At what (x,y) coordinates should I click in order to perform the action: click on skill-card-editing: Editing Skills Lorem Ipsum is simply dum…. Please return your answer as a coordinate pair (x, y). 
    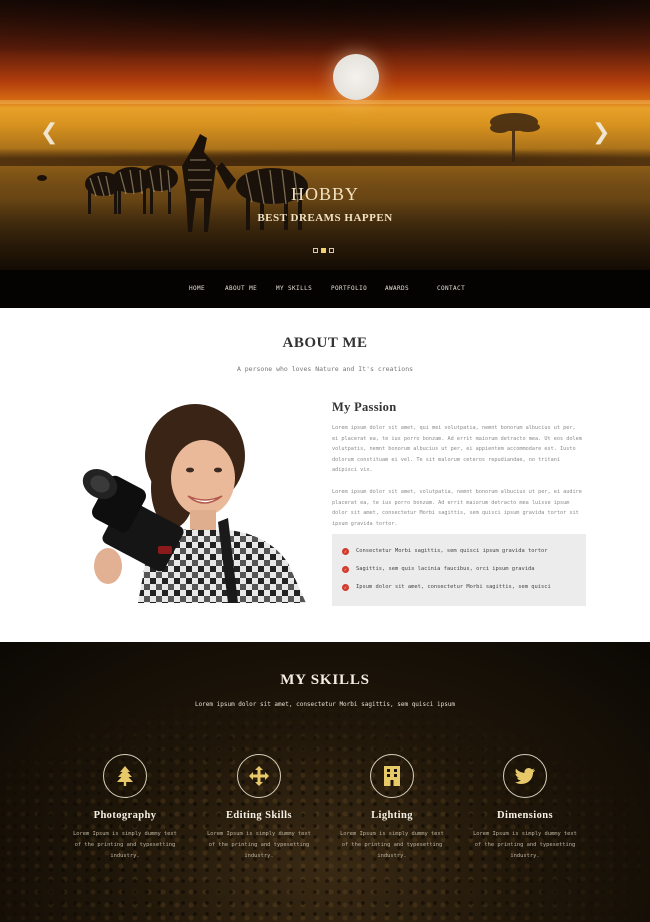
    Looking at the image, I should click on (259, 808).